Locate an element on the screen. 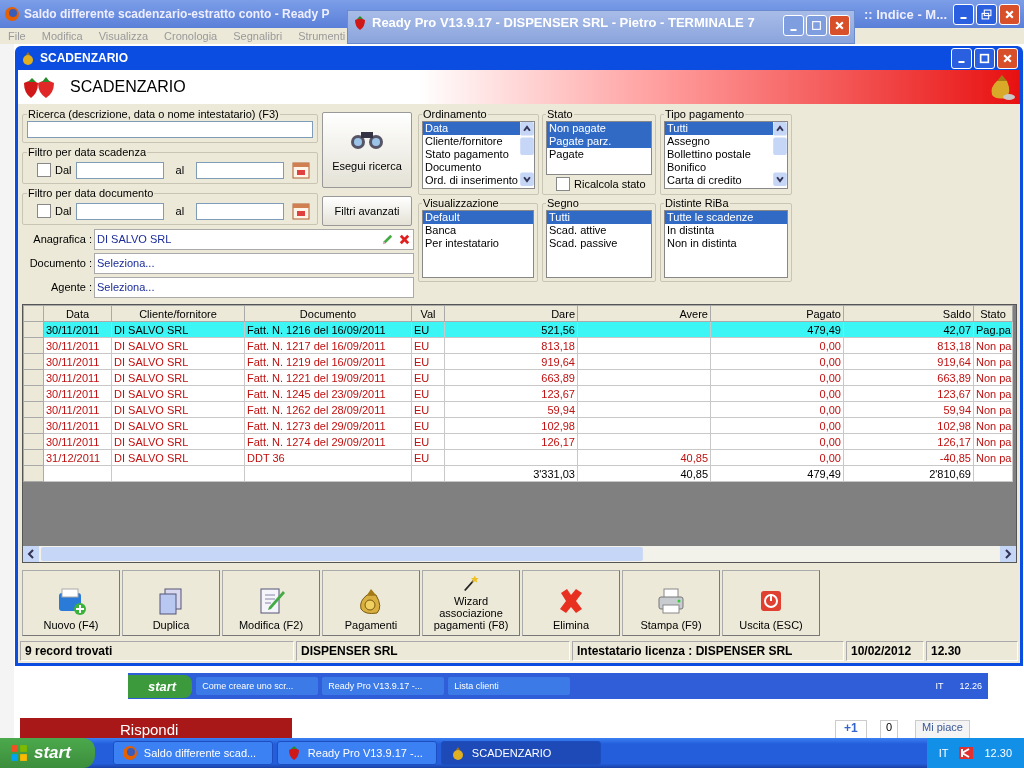 This screenshot has height=768, width=1024. field-label: Anagrafica : is located at coordinates (62, 239).